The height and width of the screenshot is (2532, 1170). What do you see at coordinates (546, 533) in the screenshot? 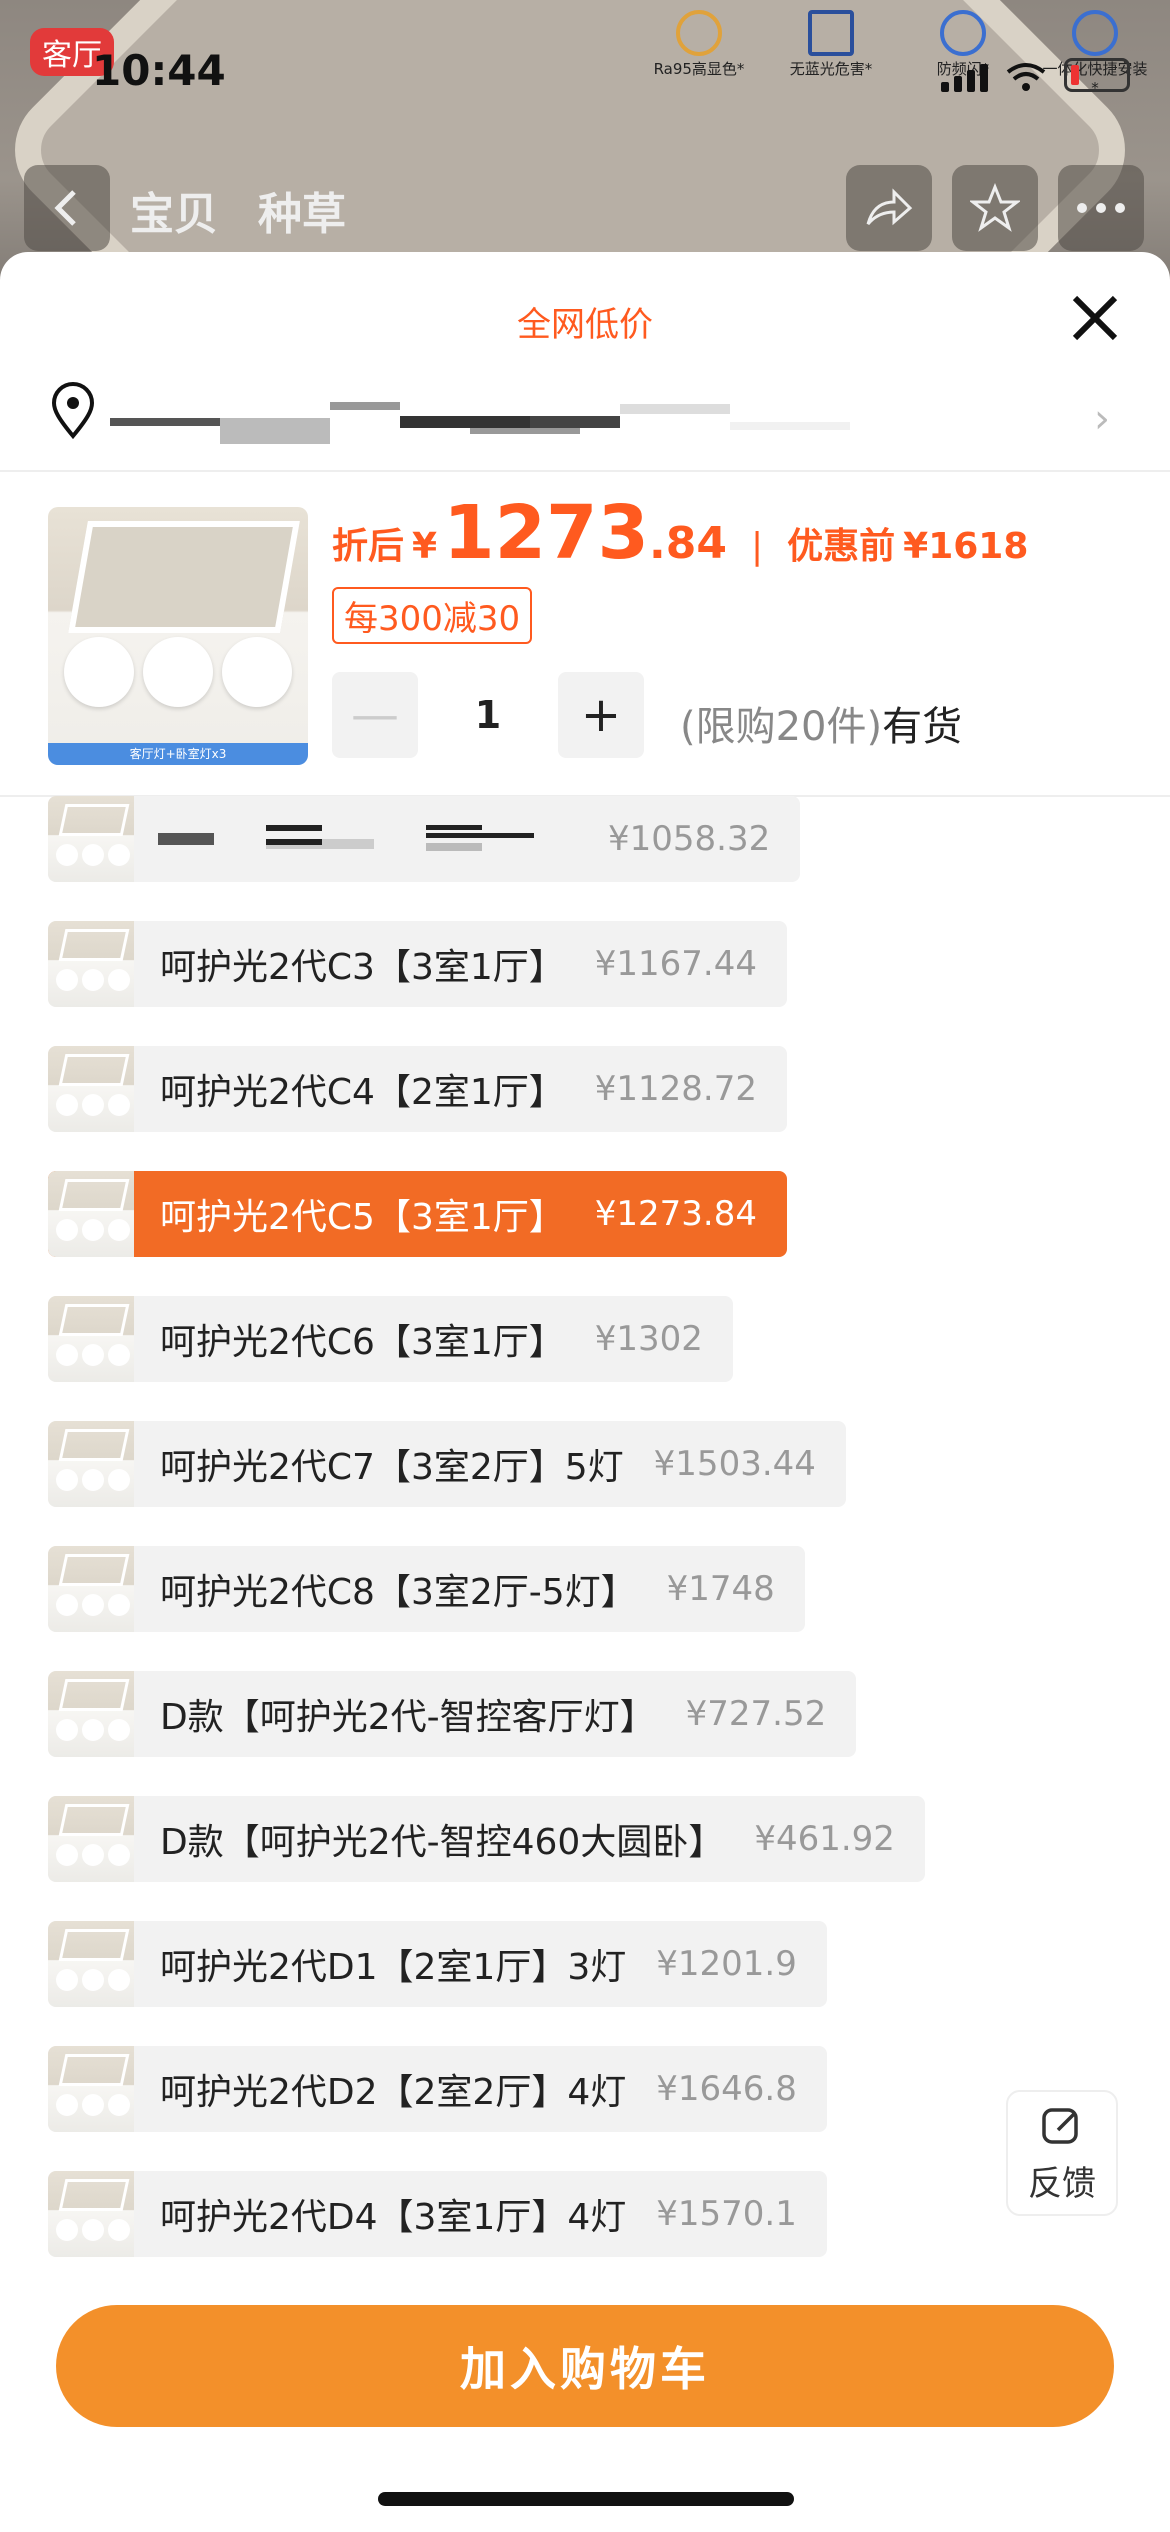
I see `price-integer: 1273` at bounding box center [546, 533].